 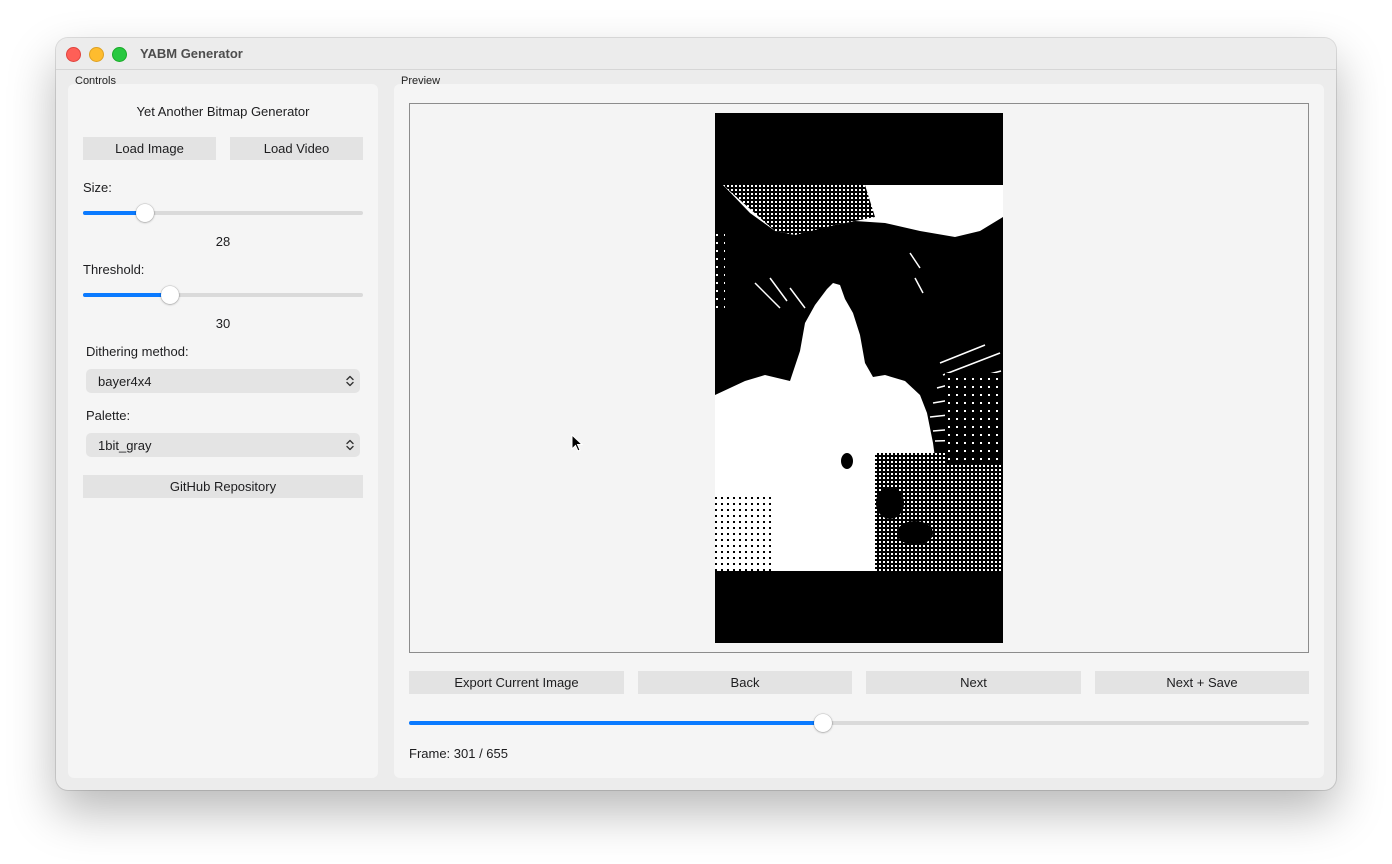 What do you see at coordinates (859, 723) in the screenshot?
I see `frame-slider` at bounding box center [859, 723].